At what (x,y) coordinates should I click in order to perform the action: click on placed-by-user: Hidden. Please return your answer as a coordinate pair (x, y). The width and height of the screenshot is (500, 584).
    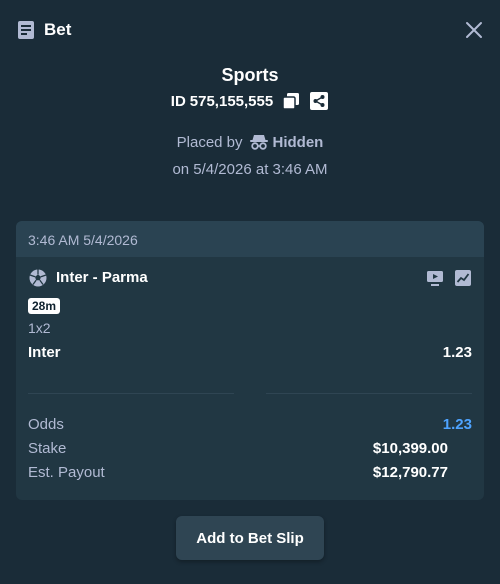
    Looking at the image, I should click on (286, 142).